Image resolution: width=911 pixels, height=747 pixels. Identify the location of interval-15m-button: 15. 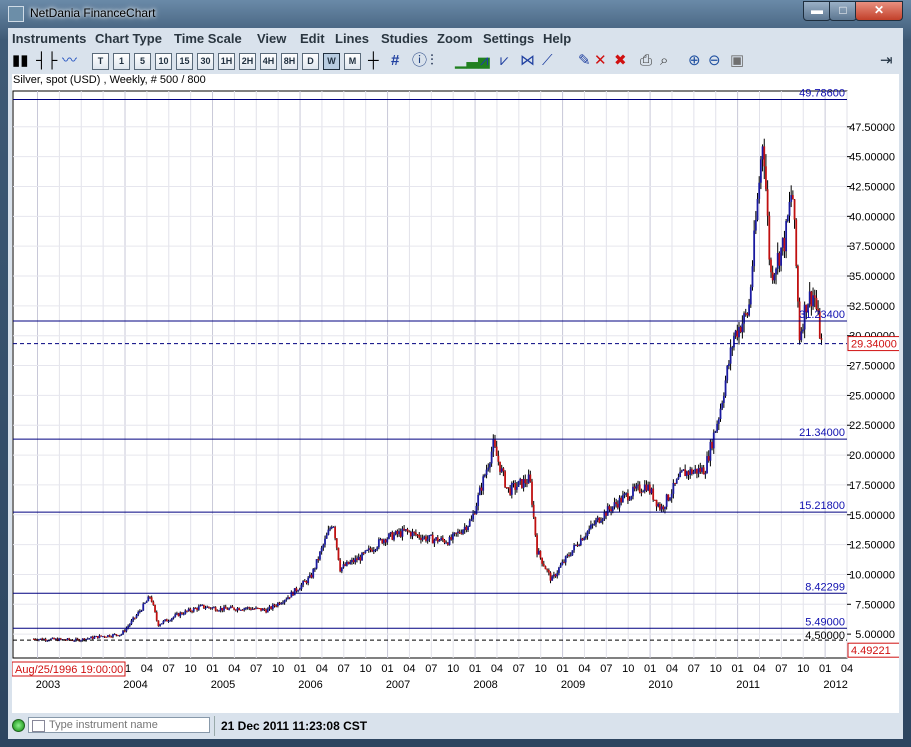
(184, 61).